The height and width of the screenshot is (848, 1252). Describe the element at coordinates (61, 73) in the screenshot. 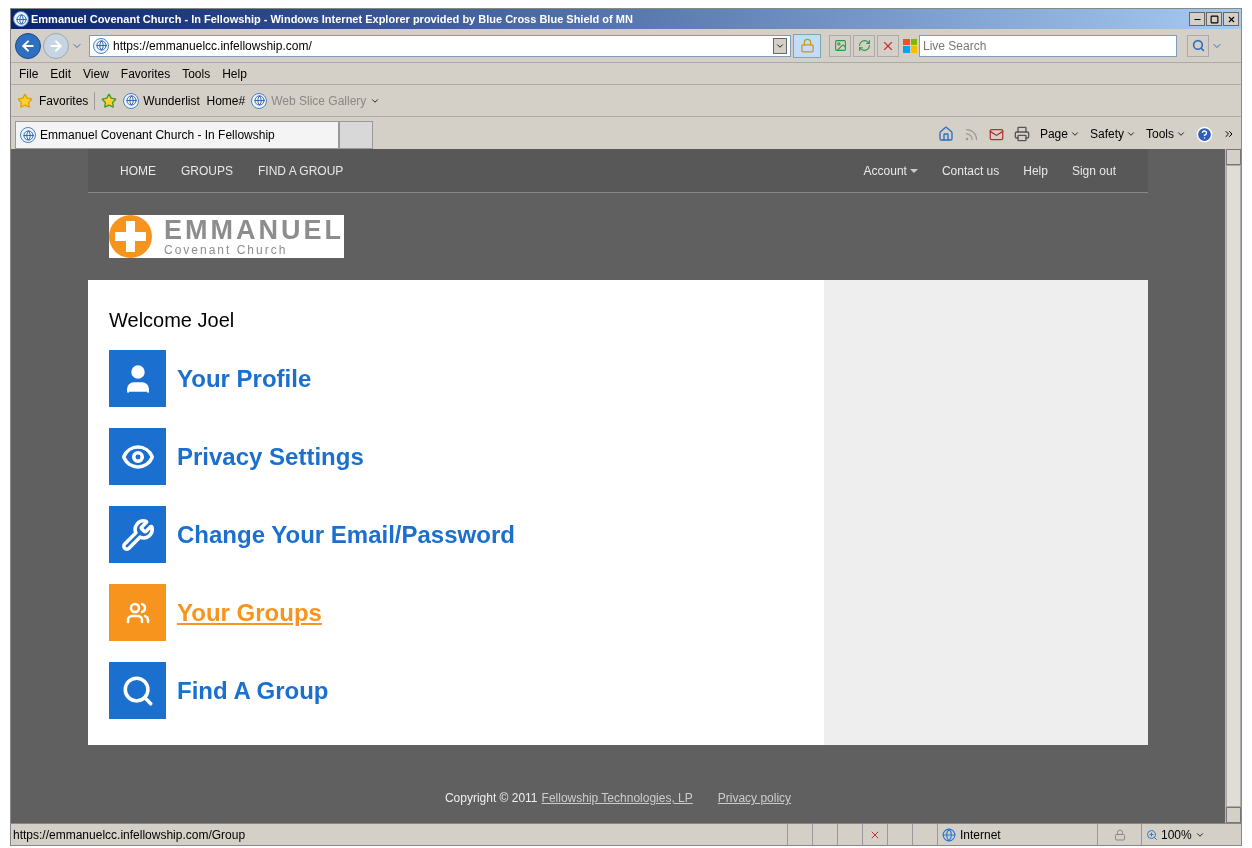

I see `menu-item: Edit` at that location.